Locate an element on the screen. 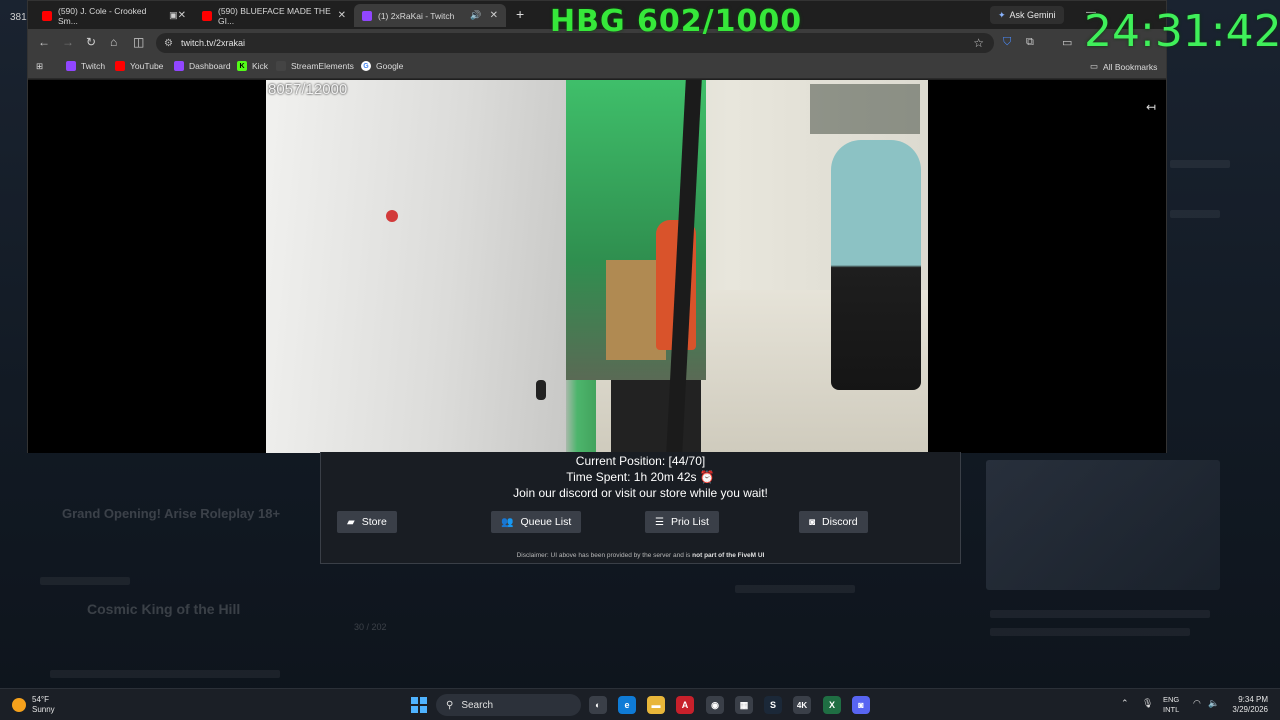 The image size is (1280, 720). steam-icon: S is located at coordinates (773, 705).